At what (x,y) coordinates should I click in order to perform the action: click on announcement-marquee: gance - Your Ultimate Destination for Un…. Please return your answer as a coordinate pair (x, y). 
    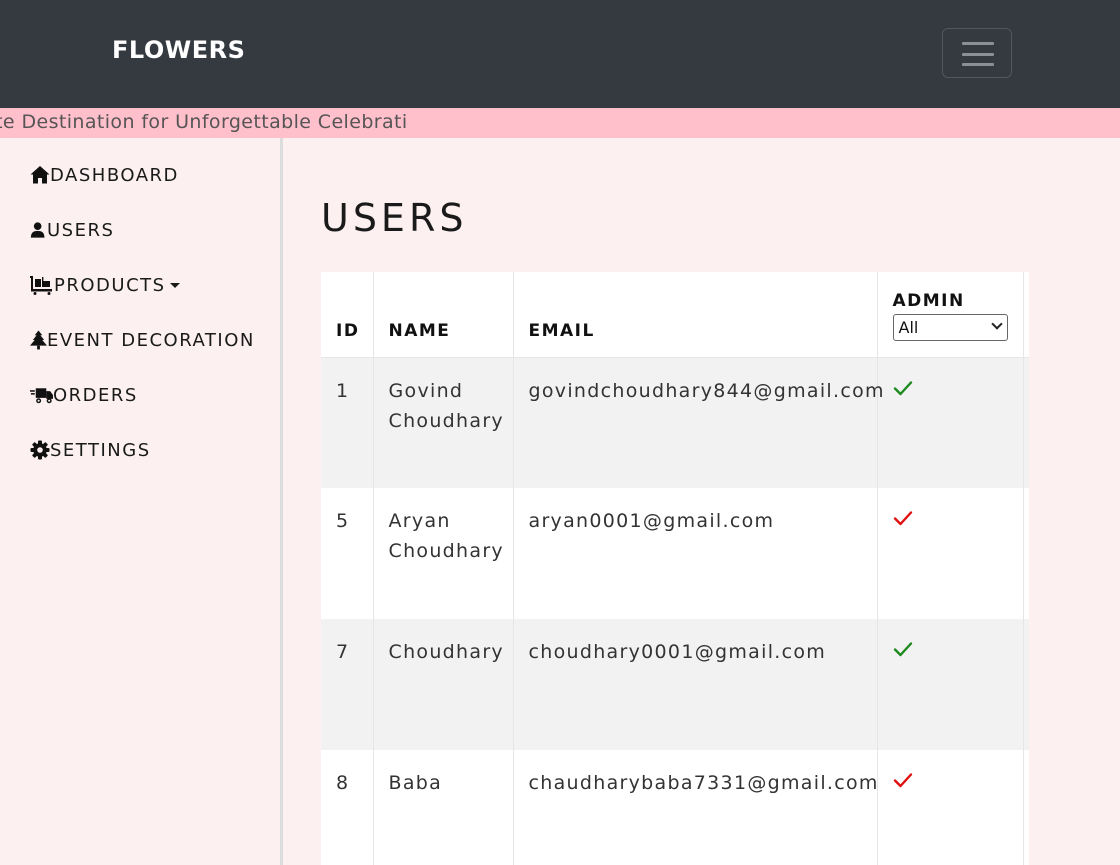
    Looking at the image, I should click on (560, 123).